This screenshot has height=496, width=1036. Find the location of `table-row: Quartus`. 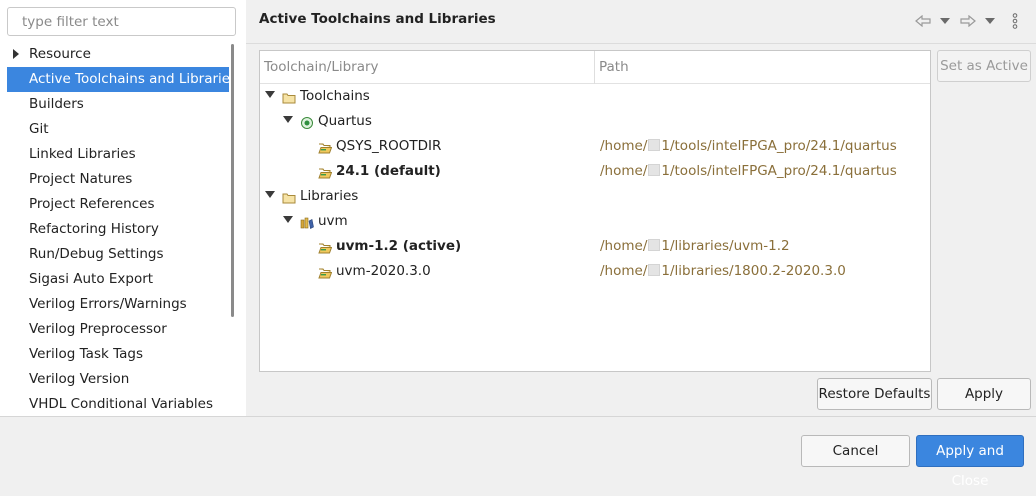

table-row: Quartus is located at coordinates (595, 121).